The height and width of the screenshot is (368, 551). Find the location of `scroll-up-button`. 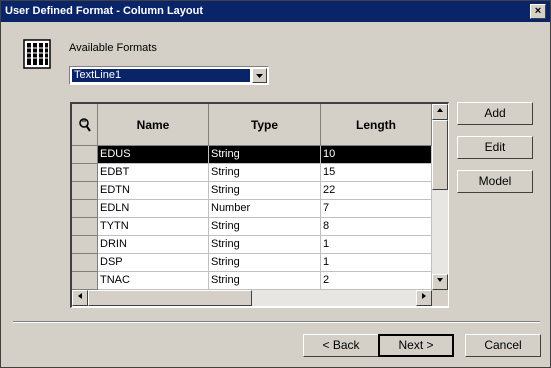

scroll-up-button is located at coordinates (440, 112).